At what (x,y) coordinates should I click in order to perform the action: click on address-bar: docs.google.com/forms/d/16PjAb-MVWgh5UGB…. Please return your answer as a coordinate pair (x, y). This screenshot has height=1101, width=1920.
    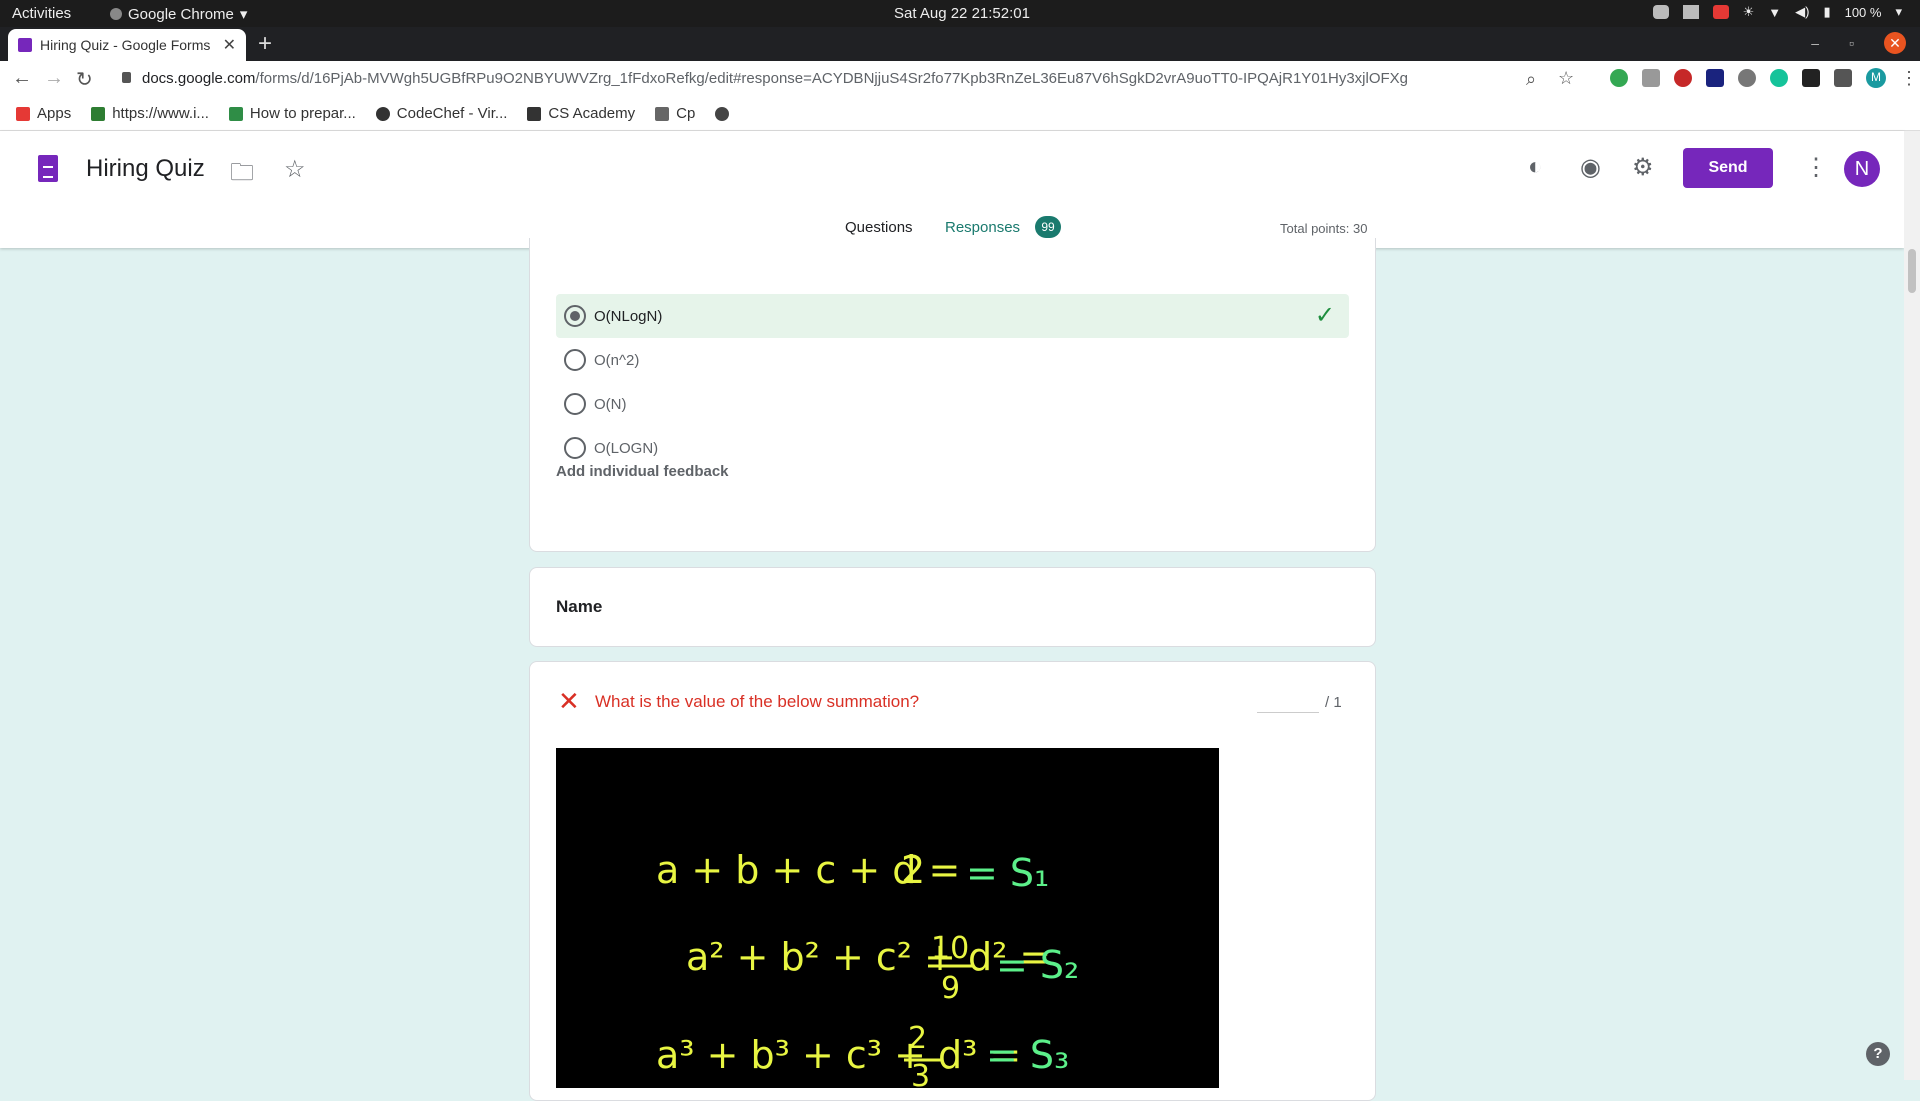
    Looking at the image, I should click on (775, 78).